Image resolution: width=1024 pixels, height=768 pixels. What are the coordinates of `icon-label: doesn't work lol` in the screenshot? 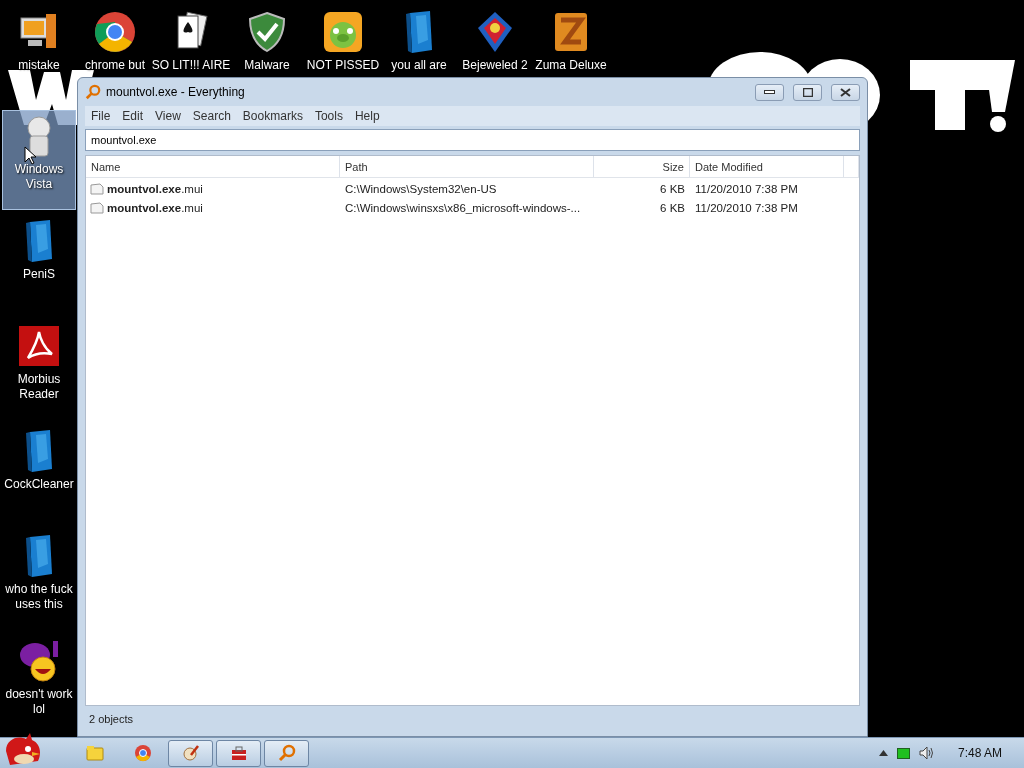 It's located at (39, 702).